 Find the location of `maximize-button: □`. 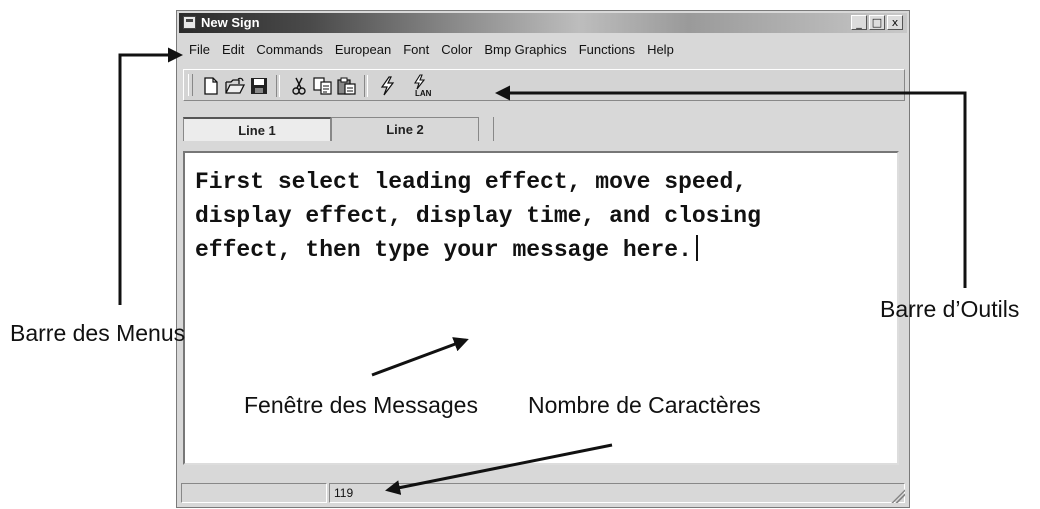

maximize-button: □ is located at coordinates (877, 22).